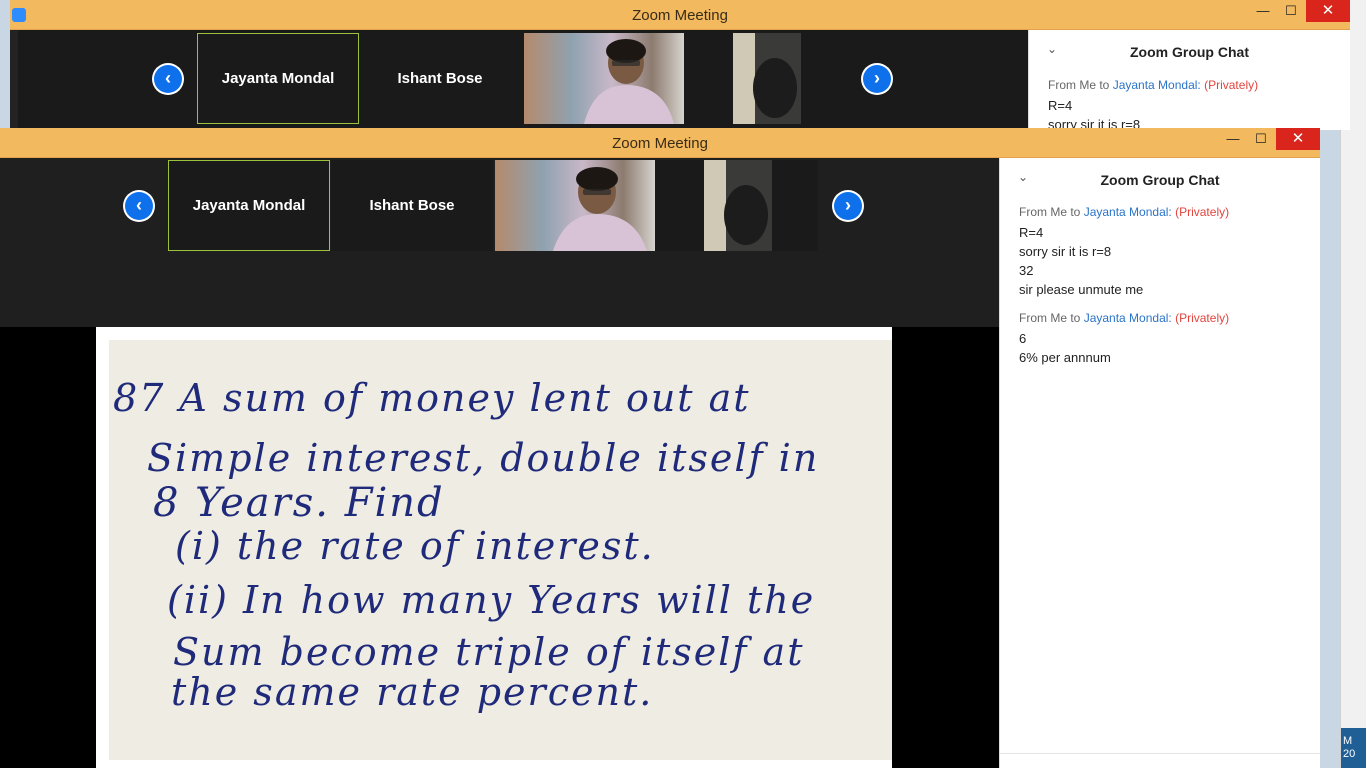 This screenshot has height=768, width=1366. What do you see at coordinates (1349, 747) in the screenshot?
I see `clock-fragment: M 20` at bounding box center [1349, 747].